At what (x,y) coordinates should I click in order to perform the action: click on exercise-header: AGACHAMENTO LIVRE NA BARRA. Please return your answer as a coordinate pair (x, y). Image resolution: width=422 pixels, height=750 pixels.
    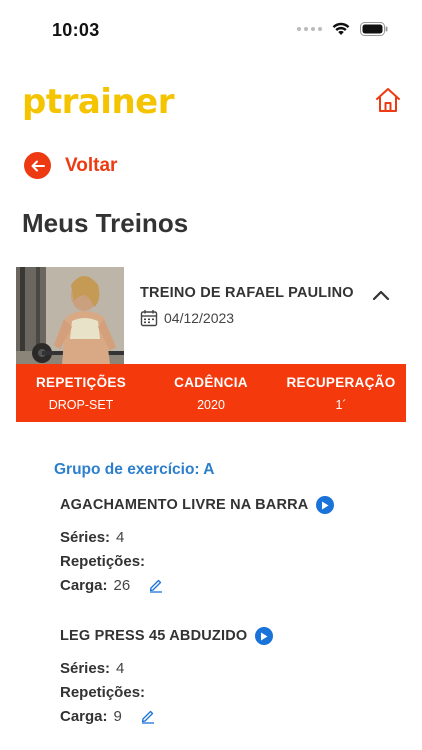
    Looking at the image, I should click on (230, 505).